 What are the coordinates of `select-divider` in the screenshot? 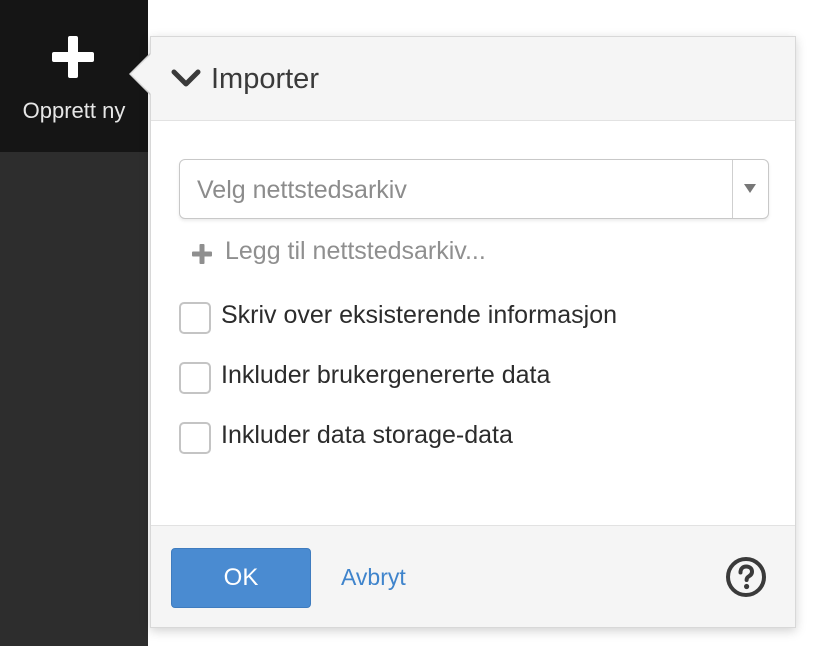 It's located at (732, 189).